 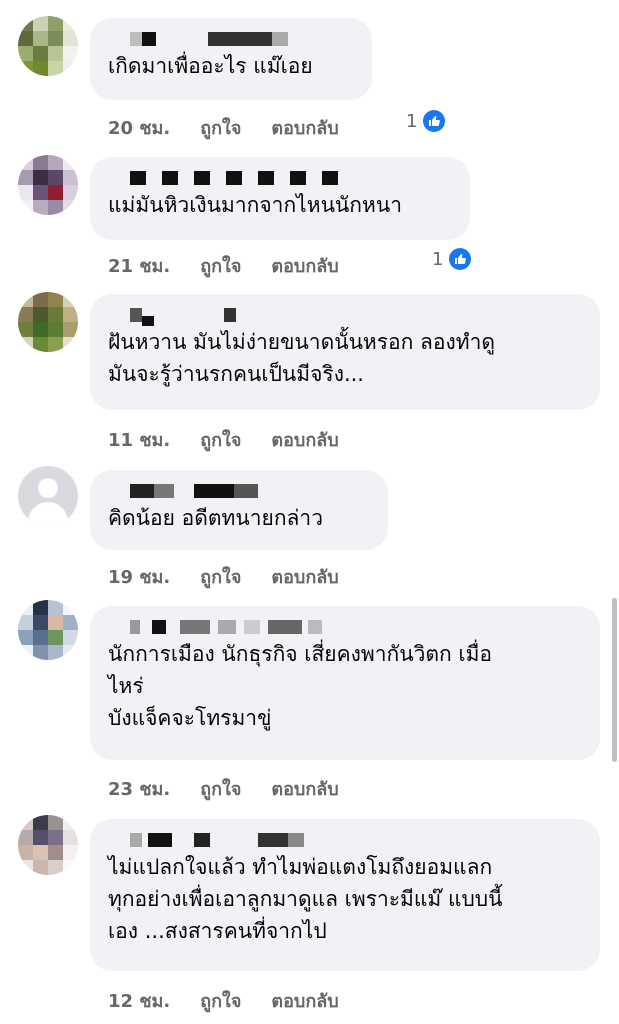 I want to click on comment-actions: 21 ชม. ถูกใจ ตอบกลับ, so click(x=223, y=265).